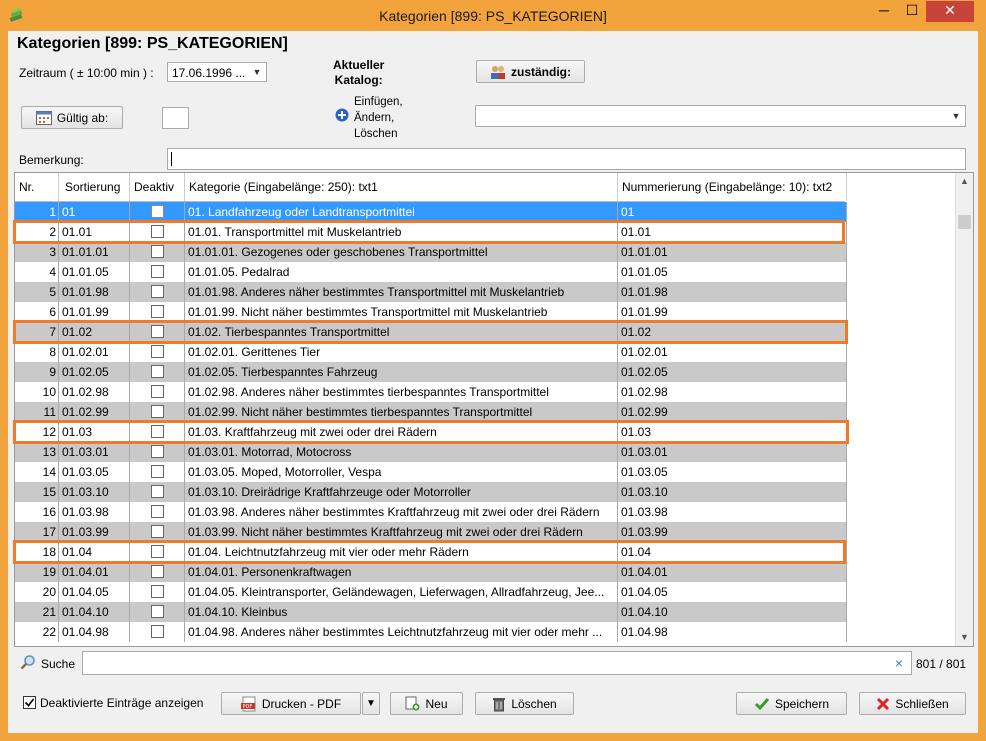 This screenshot has height=741, width=986. What do you see at coordinates (175, 118) in the screenshot?
I see `gueltig-ab-field` at bounding box center [175, 118].